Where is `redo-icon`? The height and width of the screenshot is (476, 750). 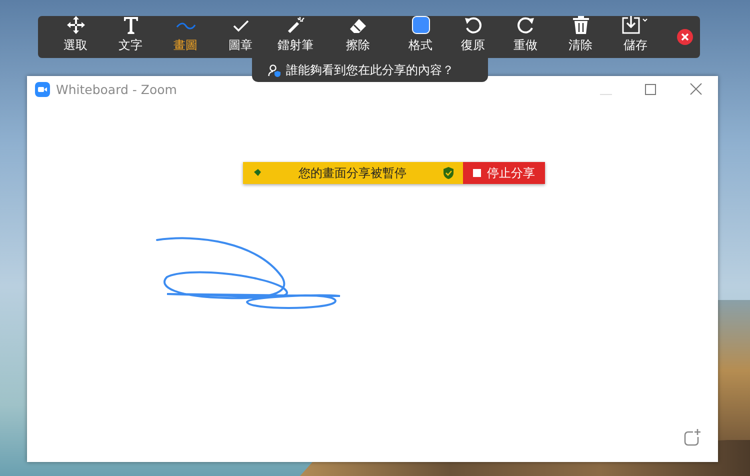
redo-icon is located at coordinates (525, 25).